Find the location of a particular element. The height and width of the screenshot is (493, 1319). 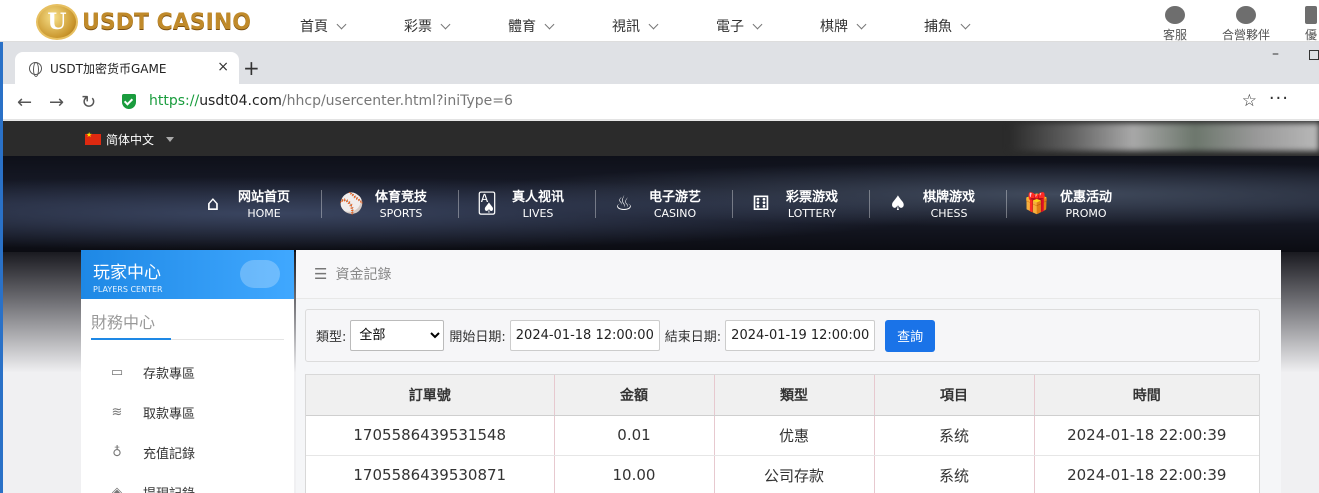

sidebar-item-recharge-records: ♁ 充值記錄 is located at coordinates (187, 452).